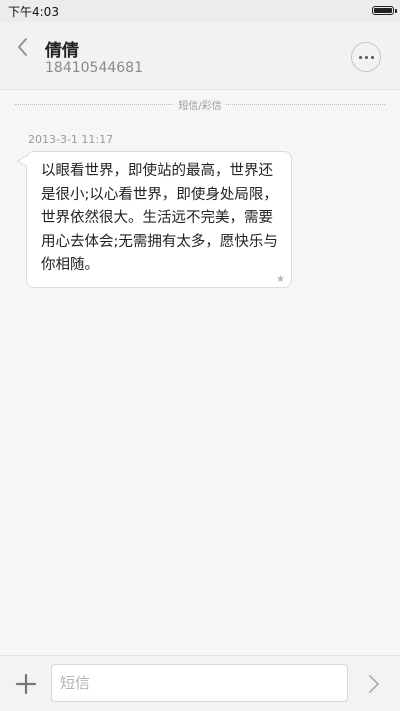  I want to click on contact-name: 倩倩, so click(62, 48).